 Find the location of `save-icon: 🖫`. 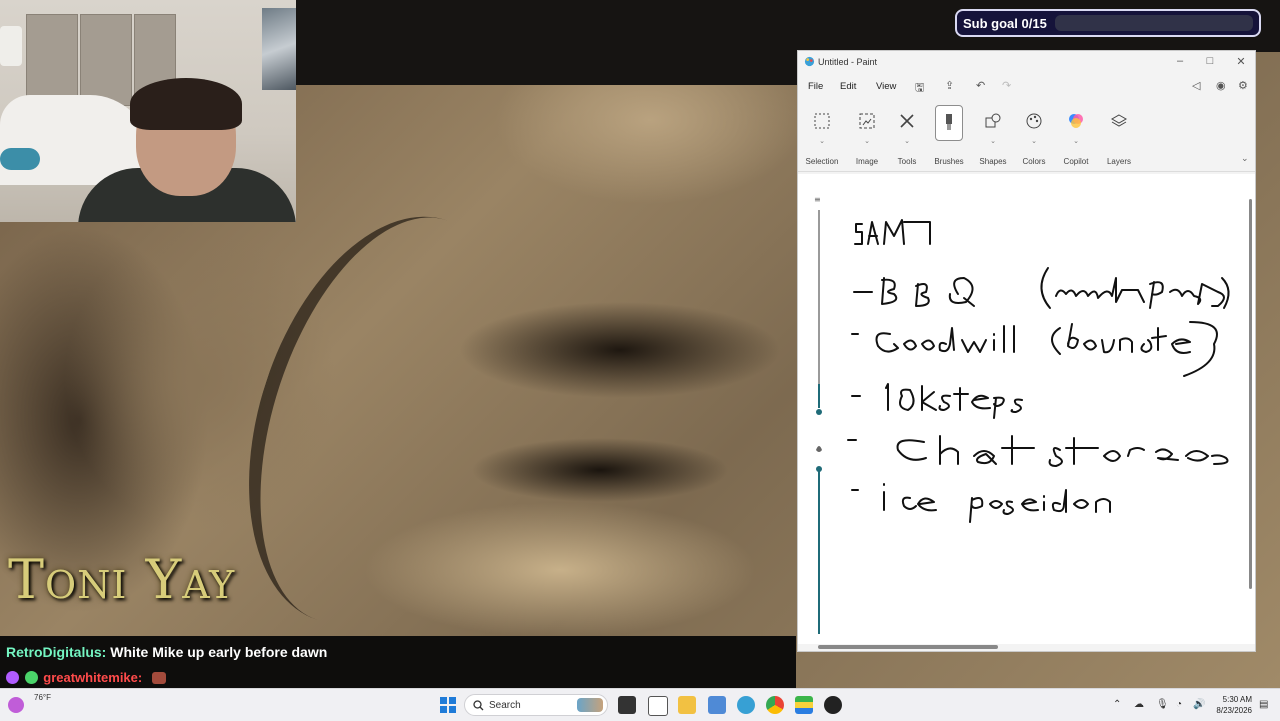

save-icon: 🖫 is located at coordinates (919, 88).